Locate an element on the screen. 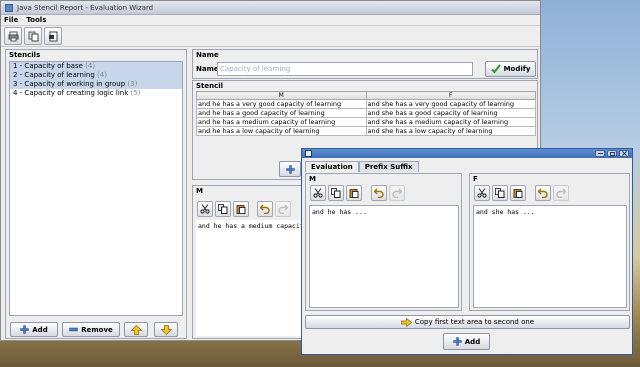  m-editor-toolbar is located at coordinates (244, 209).